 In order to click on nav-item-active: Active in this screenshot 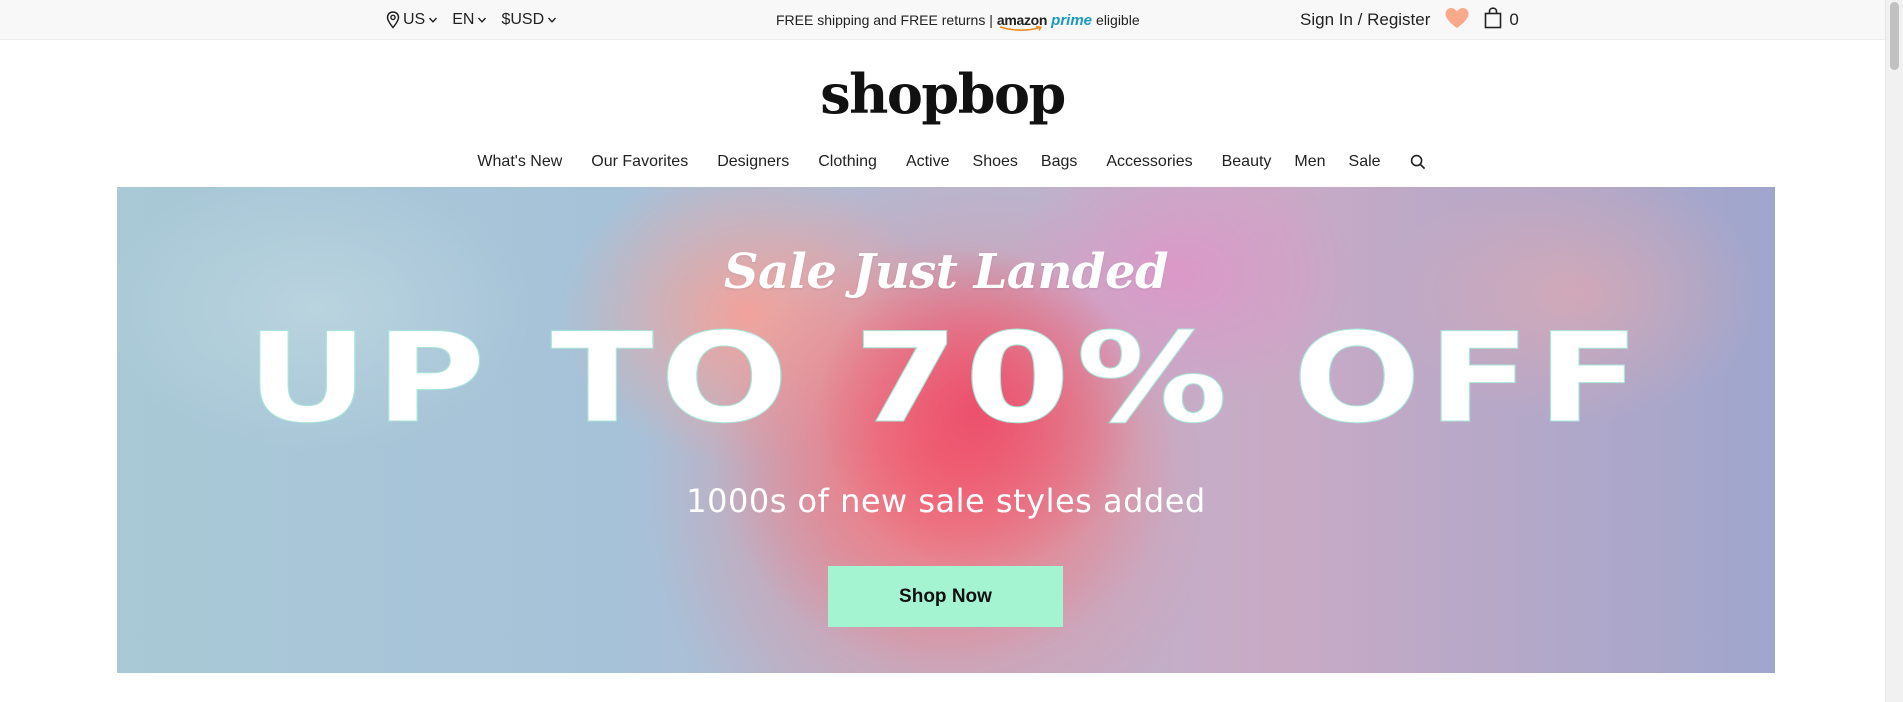, I will do `click(928, 162)`.